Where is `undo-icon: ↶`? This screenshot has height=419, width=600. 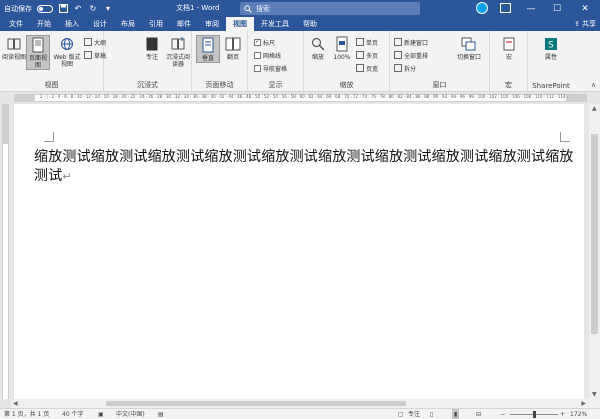 undo-icon: ↶ is located at coordinates (78, 9).